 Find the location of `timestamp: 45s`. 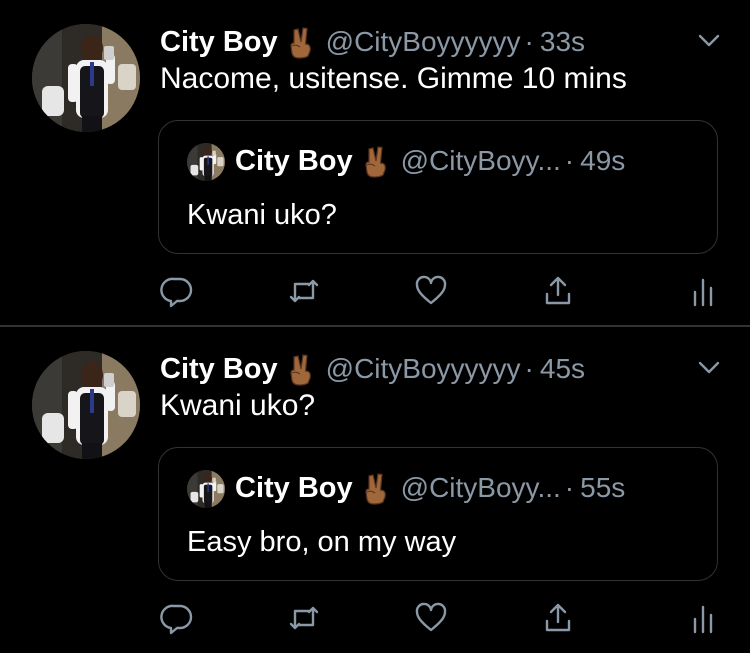

timestamp: 45s is located at coordinates (562, 369).